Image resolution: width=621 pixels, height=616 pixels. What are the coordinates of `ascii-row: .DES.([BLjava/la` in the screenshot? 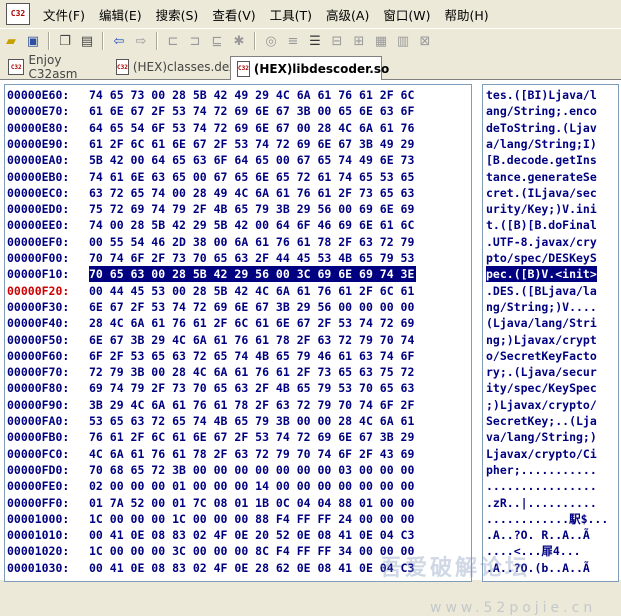 It's located at (541, 291).